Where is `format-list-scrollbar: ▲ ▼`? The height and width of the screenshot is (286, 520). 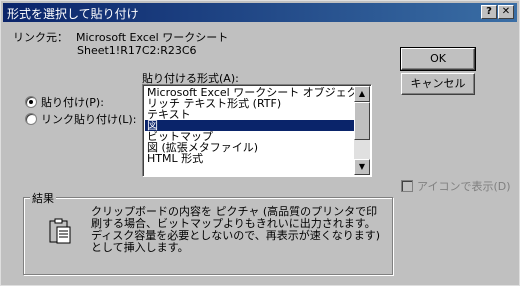 format-list-scrollbar: ▲ ▼ is located at coordinates (362, 130).